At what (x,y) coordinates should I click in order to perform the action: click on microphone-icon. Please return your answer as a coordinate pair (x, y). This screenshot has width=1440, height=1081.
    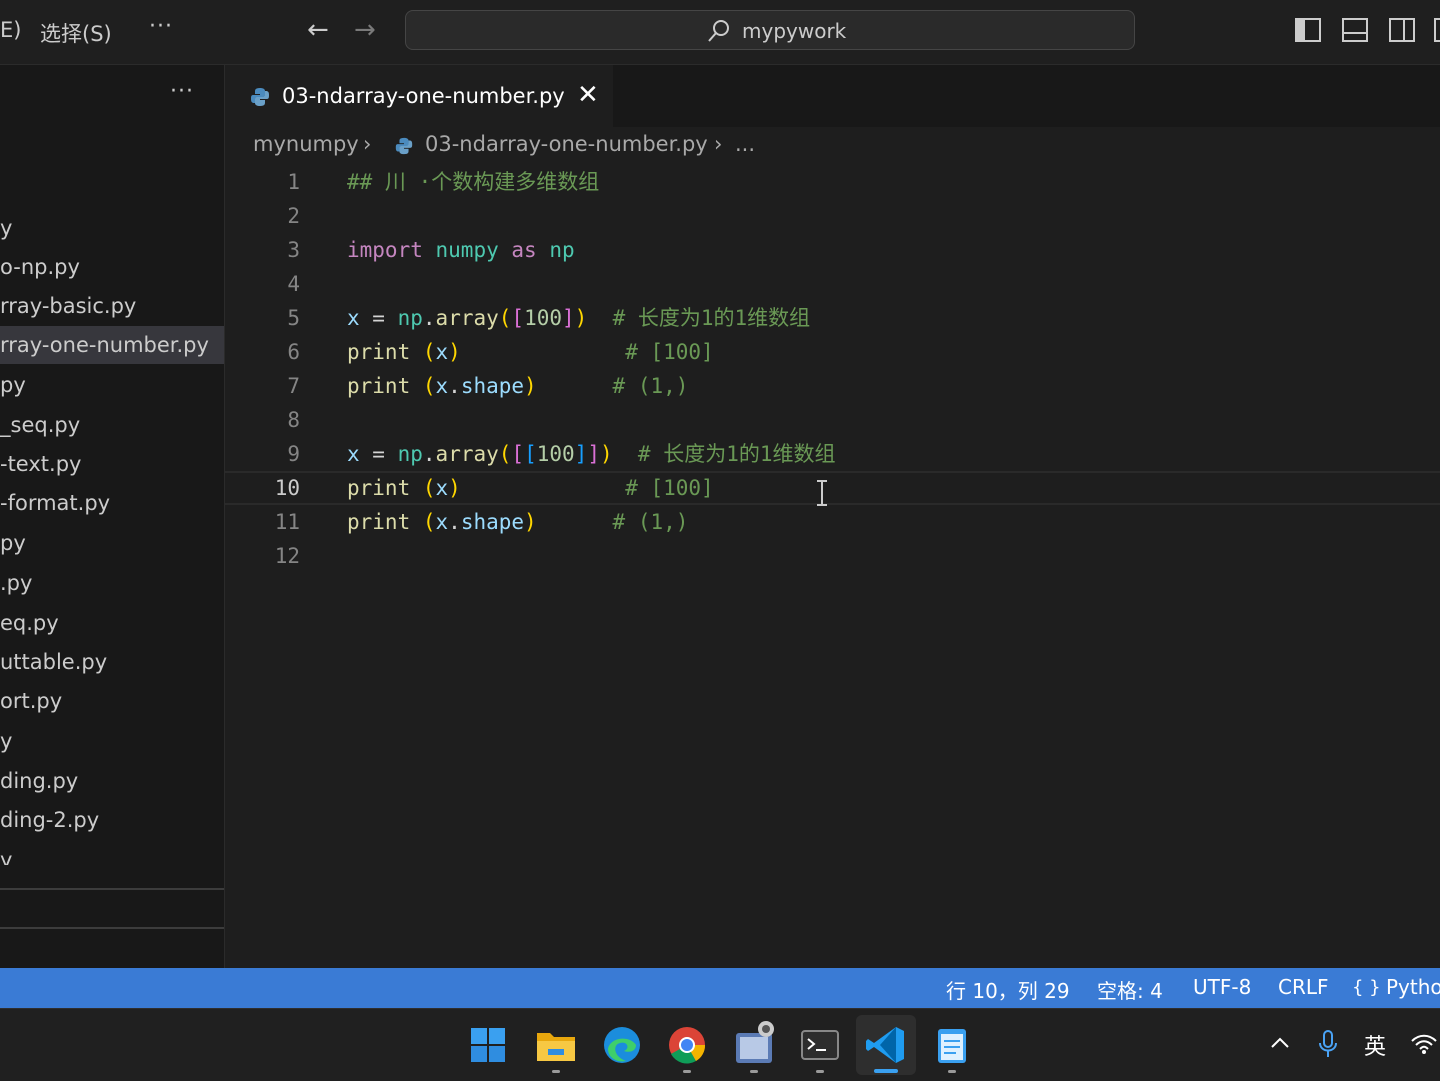
    Looking at the image, I should click on (1328, 1044).